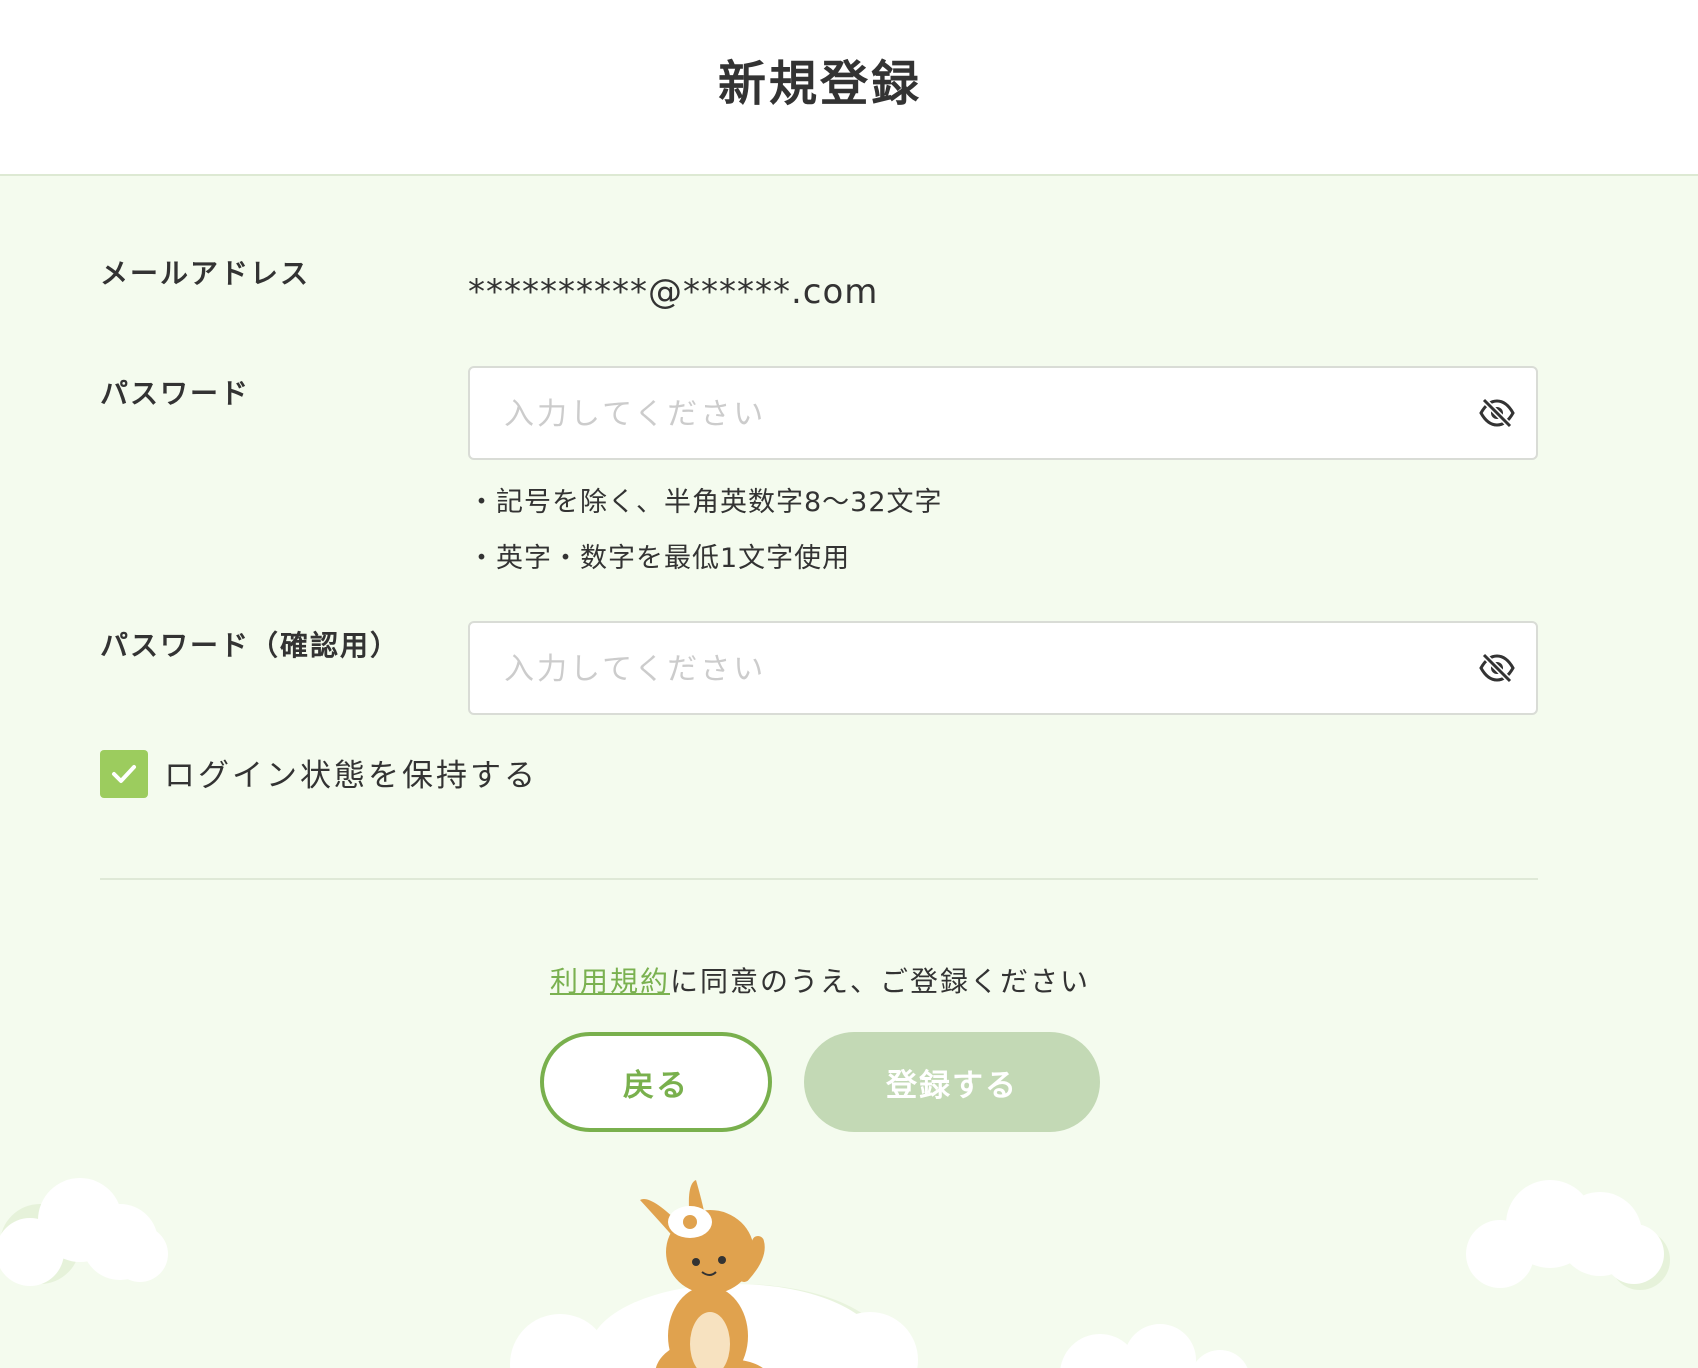  I want to click on page-title: 新規登録, so click(819, 84).